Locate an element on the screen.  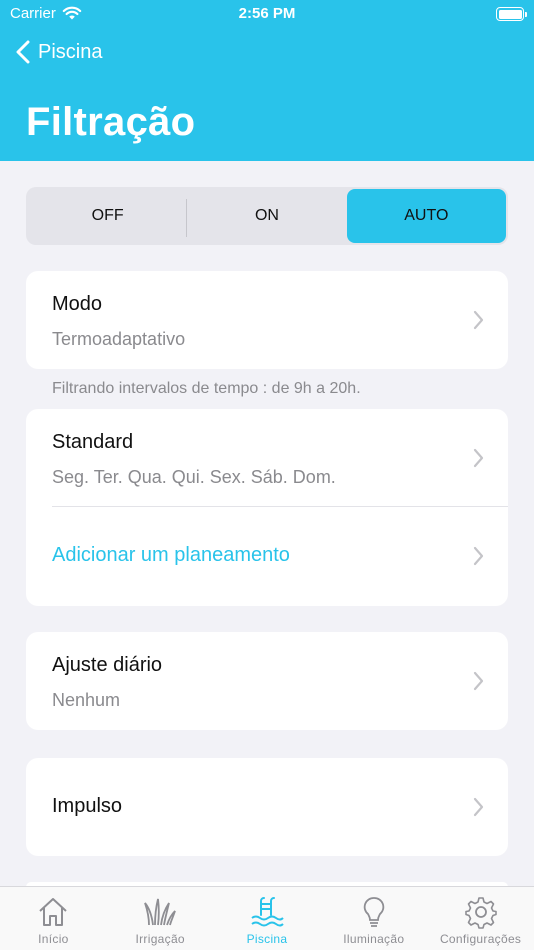
tab-piscina: Piscina is located at coordinates (267, 918).